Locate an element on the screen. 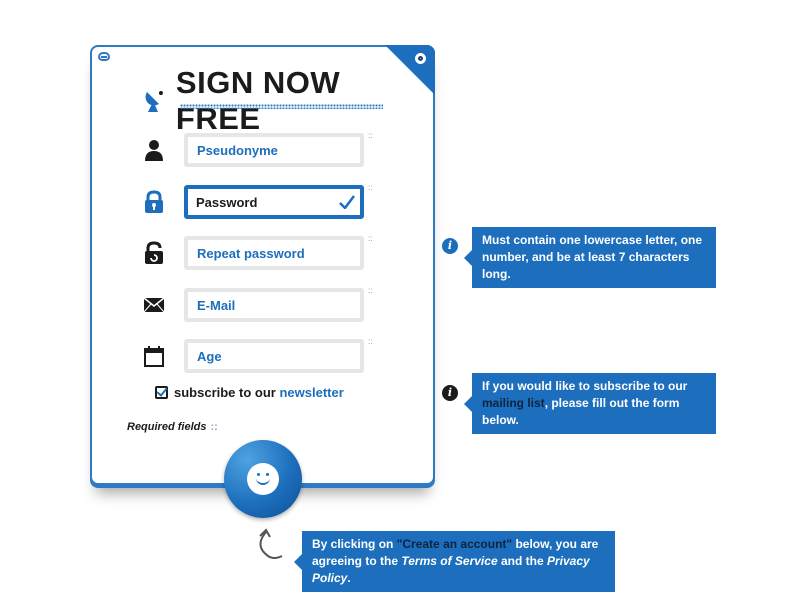  page-title: SIGN NOW FREE is located at coordinates (258, 100).